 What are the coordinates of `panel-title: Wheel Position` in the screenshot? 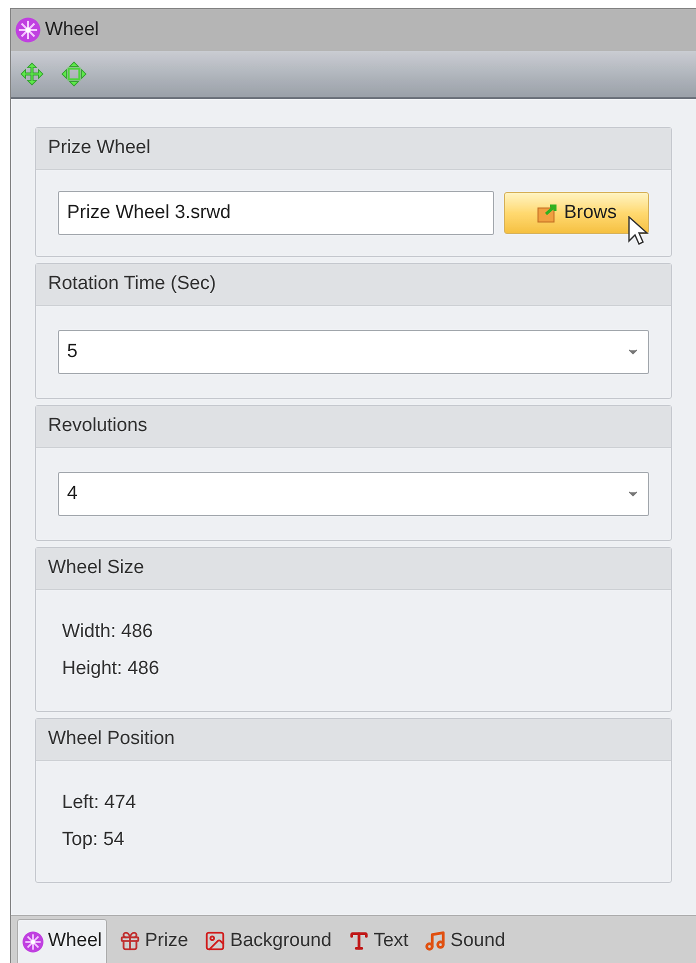 It's located at (111, 739).